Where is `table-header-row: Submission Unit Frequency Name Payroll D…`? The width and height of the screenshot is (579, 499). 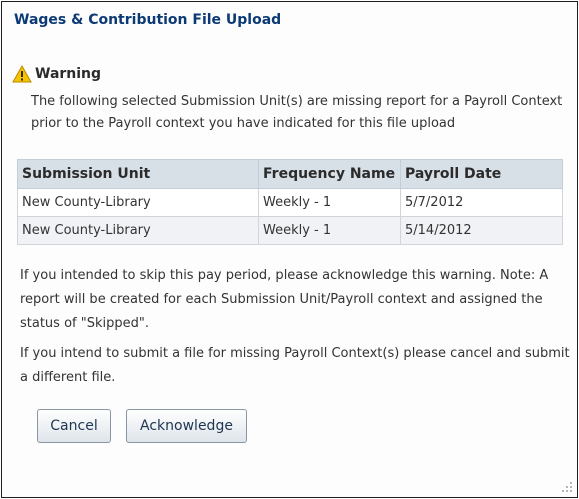
table-header-row: Submission Unit Frequency Name Payroll D… is located at coordinates (290, 174).